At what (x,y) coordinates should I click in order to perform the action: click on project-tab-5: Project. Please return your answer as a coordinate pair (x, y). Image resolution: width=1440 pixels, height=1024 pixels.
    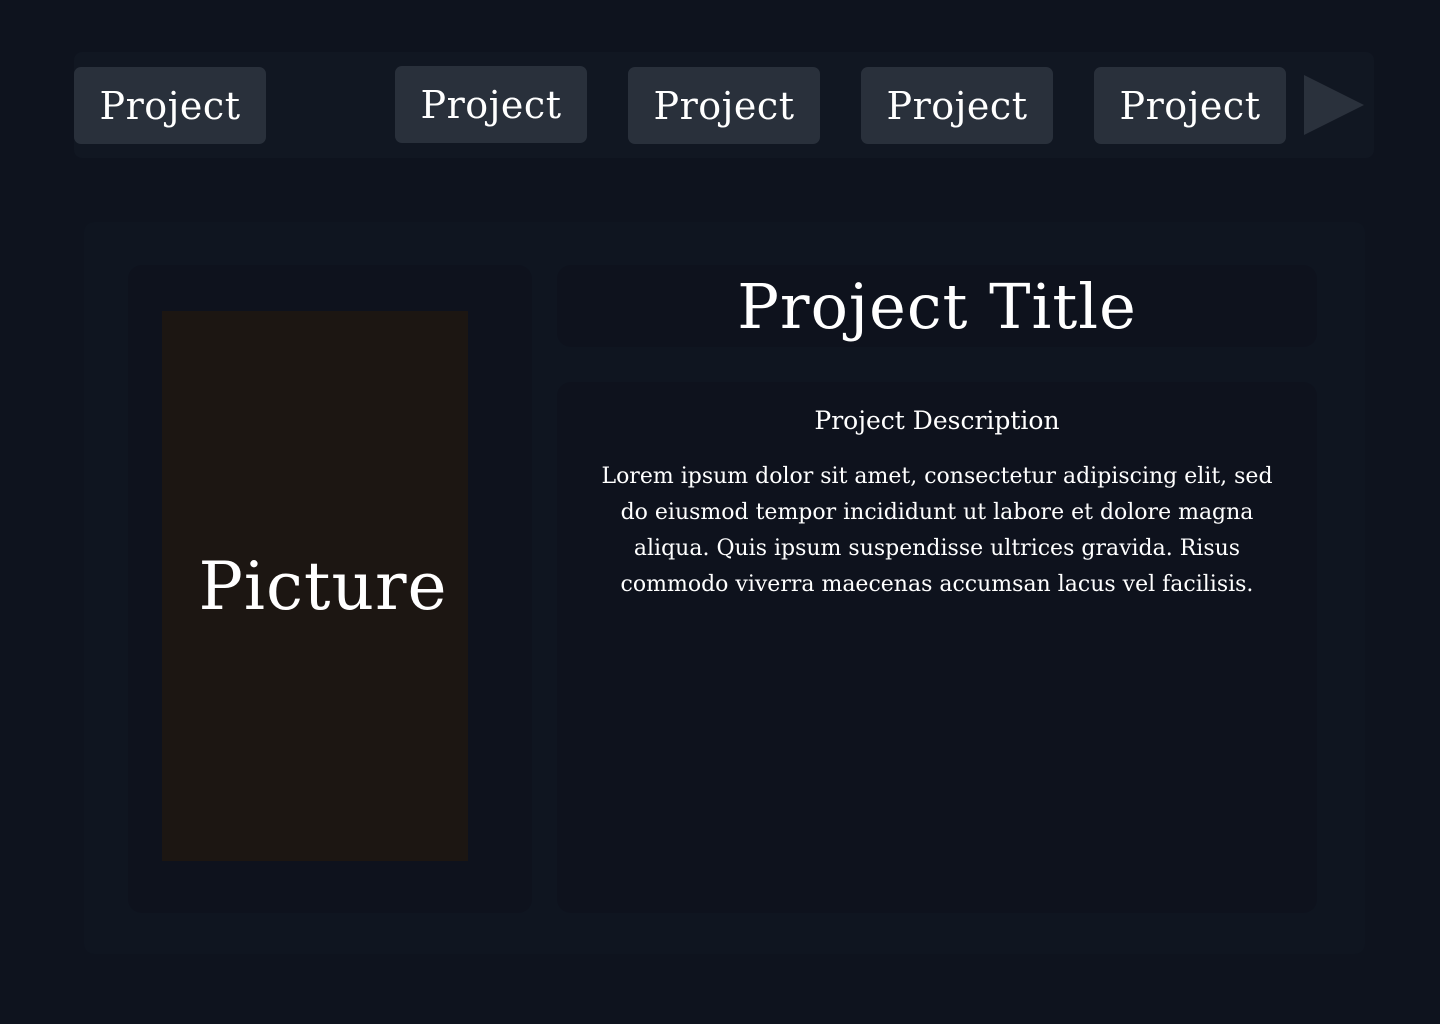
    Looking at the image, I should click on (170, 105).